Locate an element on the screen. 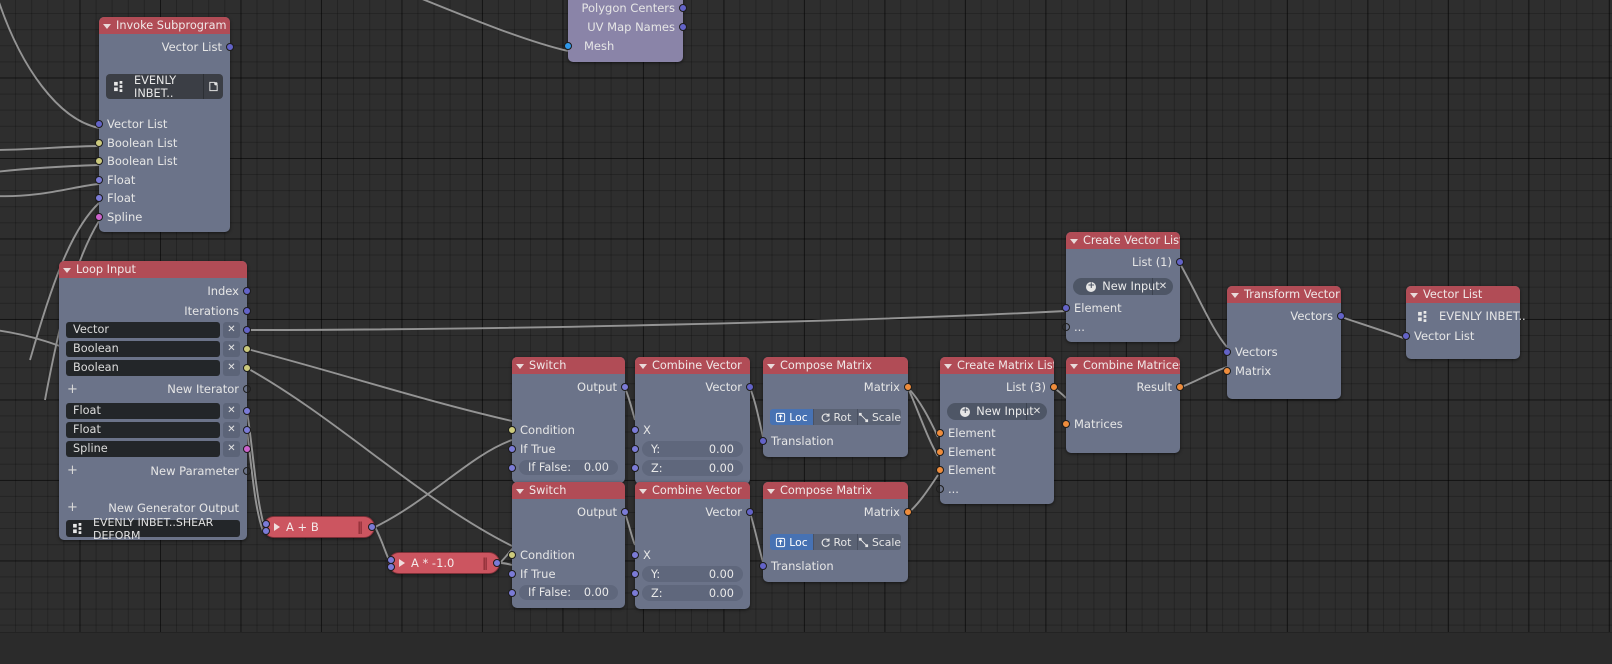  remove-parameter-button: ✕ is located at coordinates (231, 410).